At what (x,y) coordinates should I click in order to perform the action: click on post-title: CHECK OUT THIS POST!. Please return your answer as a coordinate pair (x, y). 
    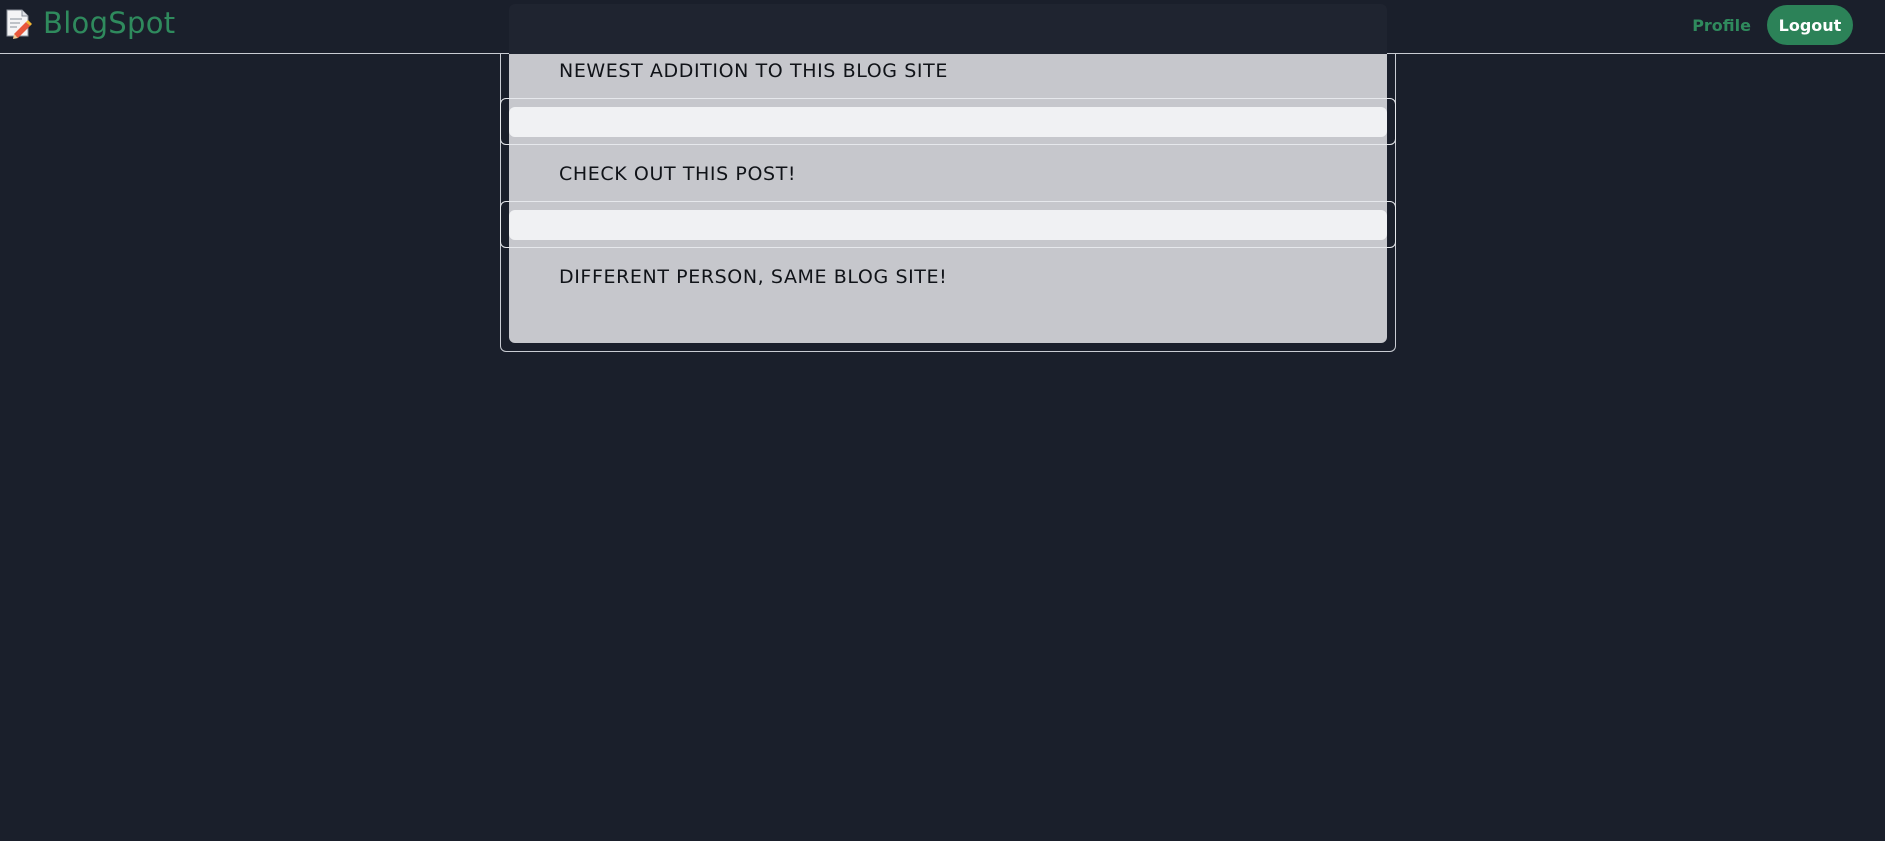
    Looking at the image, I should click on (677, 174).